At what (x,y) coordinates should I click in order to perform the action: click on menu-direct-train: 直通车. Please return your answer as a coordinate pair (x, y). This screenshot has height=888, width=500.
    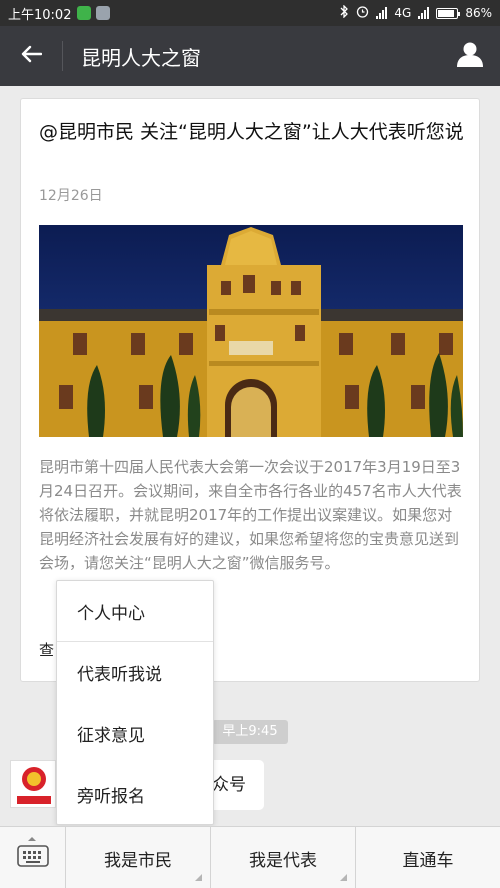
    Looking at the image, I should click on (428, 857).